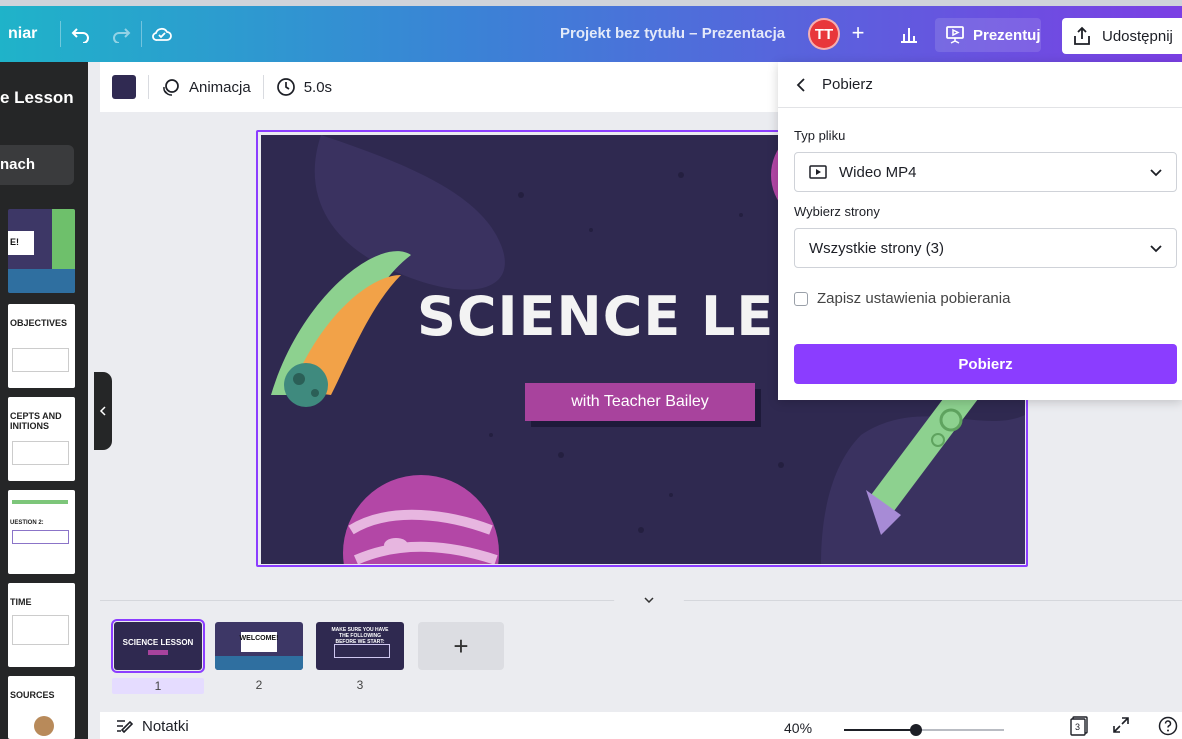 The height and width of the screenshot is (739, 1182). I want to click on home-label: niar, so click(23, 33).